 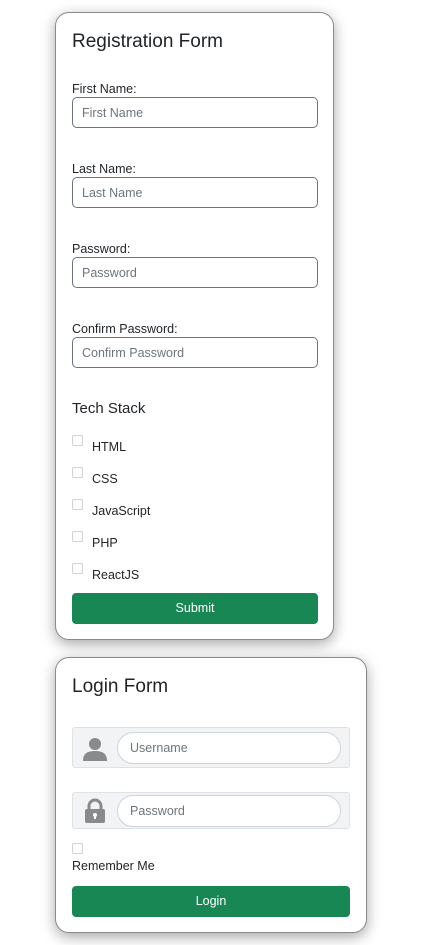 I want to click on tech-stack-title: Tech Stack, so click(x=109, y=408).